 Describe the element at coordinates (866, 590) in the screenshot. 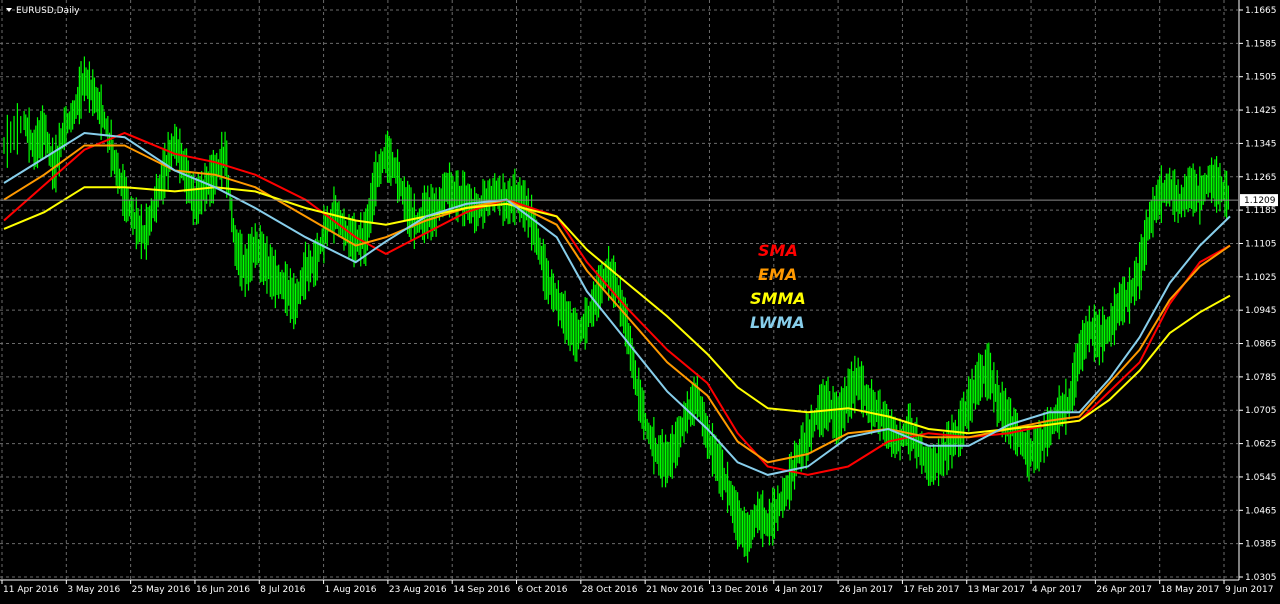

I see `x-tick-label: 26 Jan 2017` at that location.